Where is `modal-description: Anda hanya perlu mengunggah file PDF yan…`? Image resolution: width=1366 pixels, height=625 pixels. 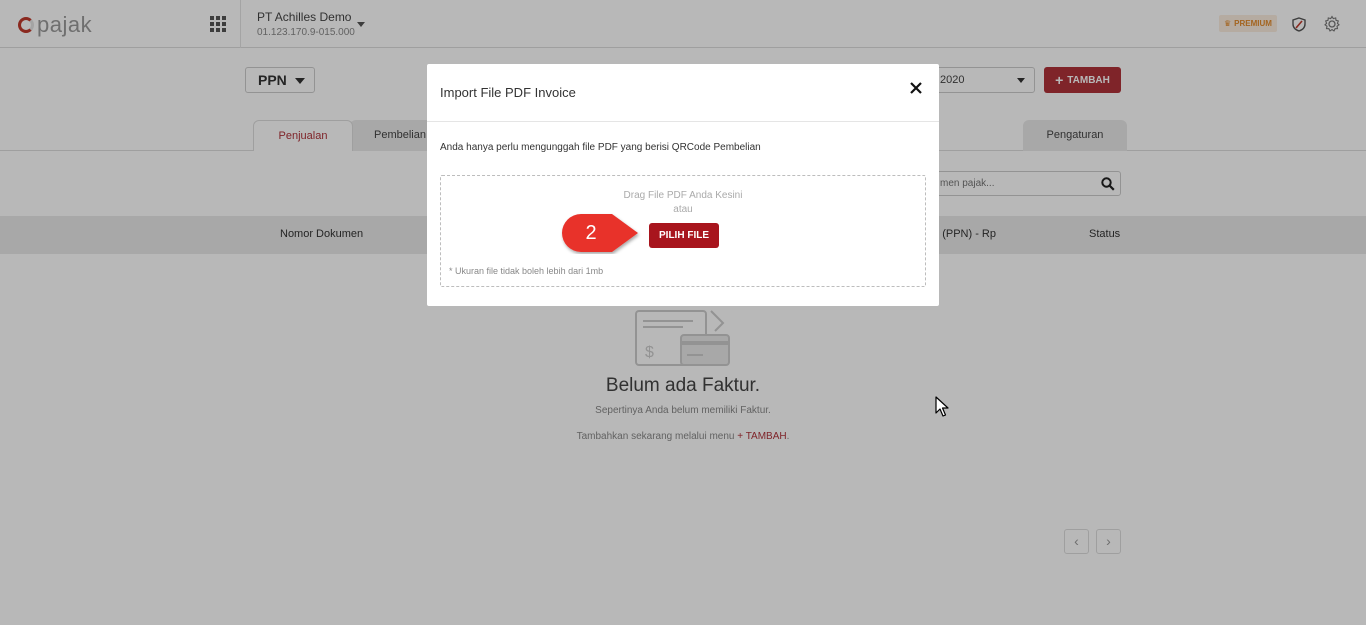
modal-description: Anda hanya perlu mengunggah file PDF yan… is located at coordinates (600, 147).